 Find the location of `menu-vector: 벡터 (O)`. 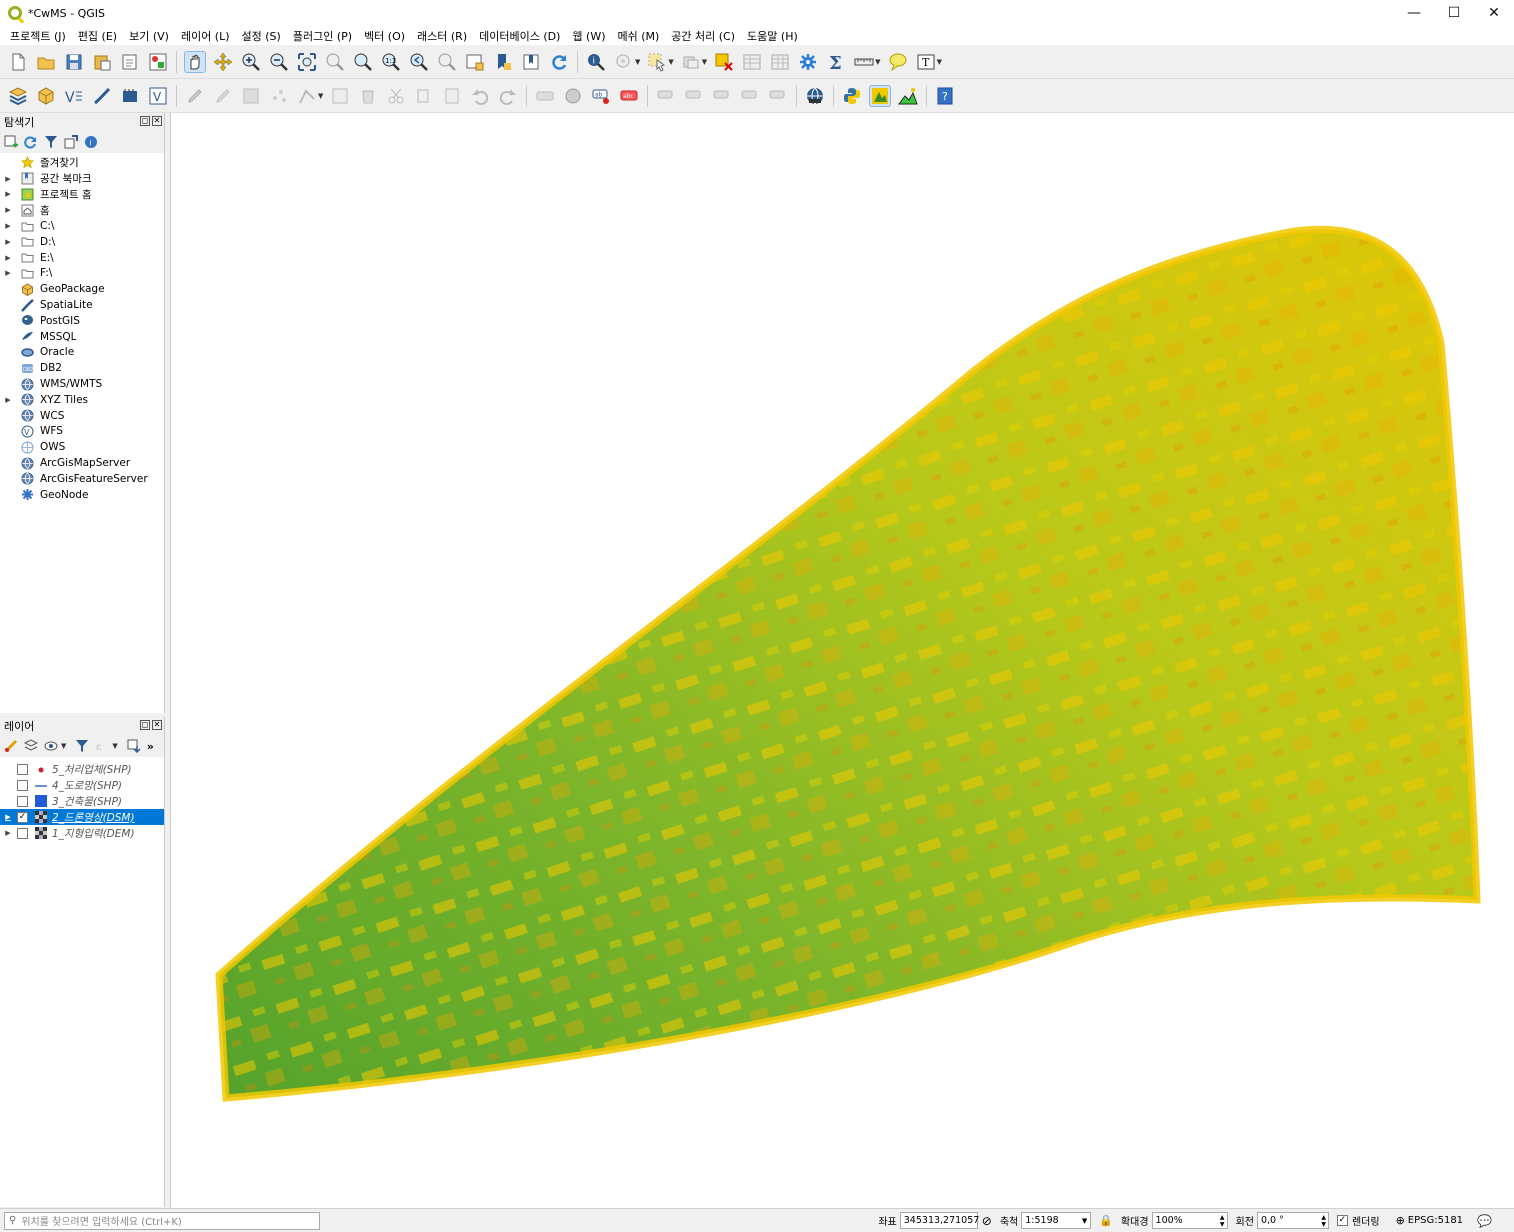

menu-vector: 벡터 (O) is located at coordinates (384, 36).